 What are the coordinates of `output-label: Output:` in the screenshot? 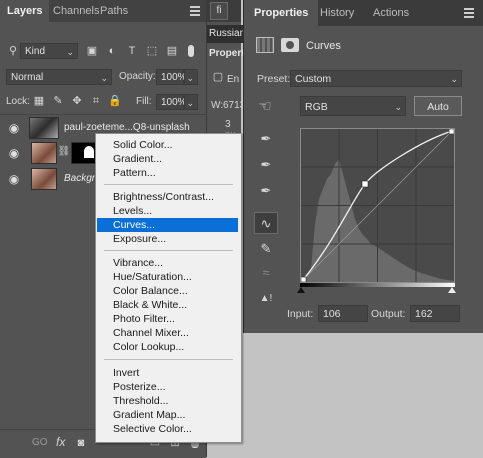 It's located at (388, 314).